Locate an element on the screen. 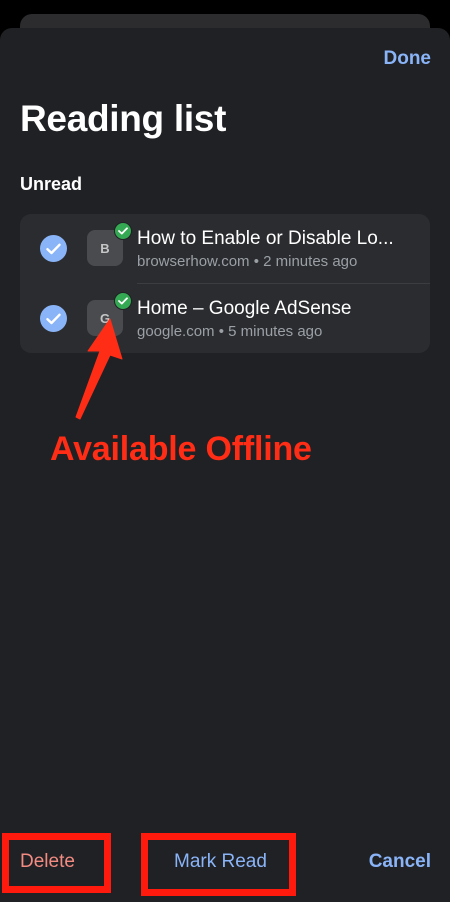 Image resolution: width=450 pixels, height=902 pixels. page-title: Reading list is located at coordinates (123, 118).